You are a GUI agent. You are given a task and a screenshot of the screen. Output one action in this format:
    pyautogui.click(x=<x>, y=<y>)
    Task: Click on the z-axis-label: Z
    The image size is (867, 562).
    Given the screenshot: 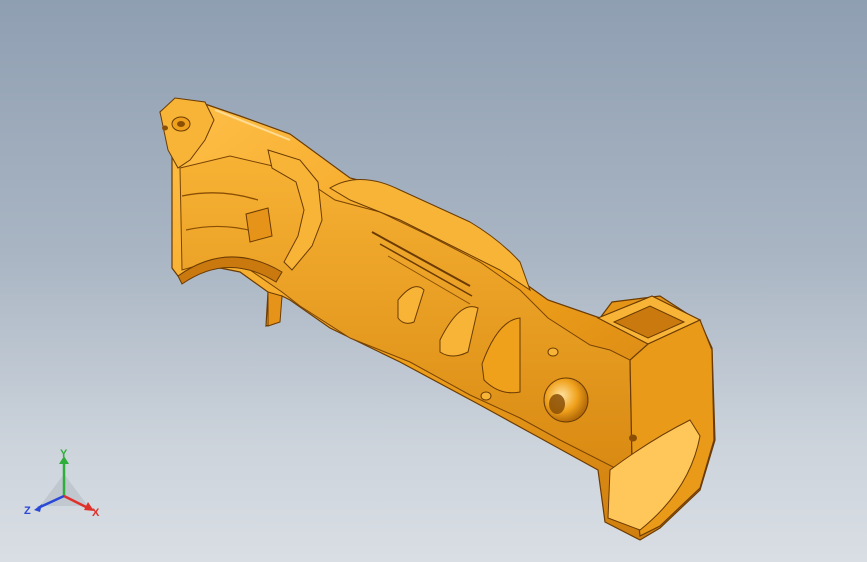 What is the action you would take?
    pyautogui.click(x=27, y=511)
    